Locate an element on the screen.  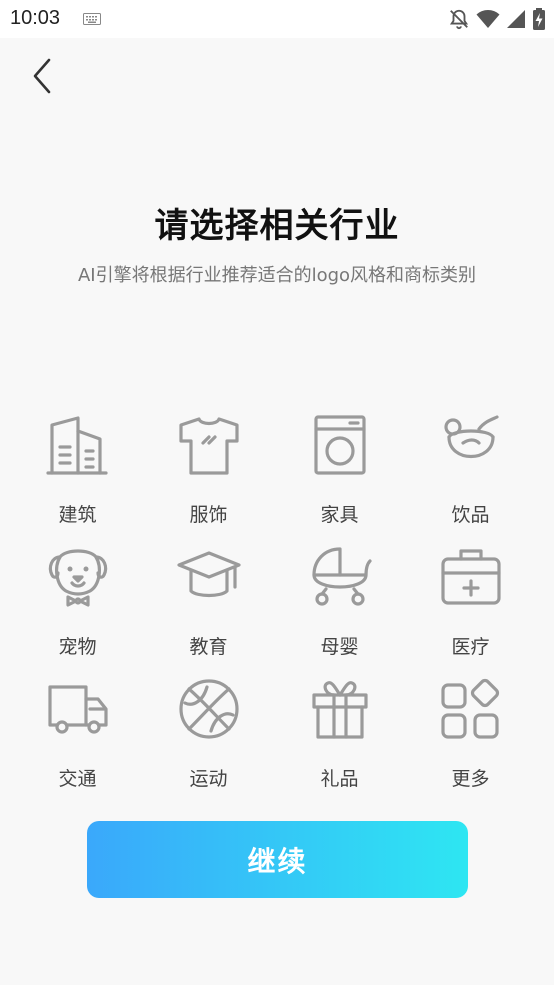
industry-transport: 交通 is located at coordinates (77, 742).